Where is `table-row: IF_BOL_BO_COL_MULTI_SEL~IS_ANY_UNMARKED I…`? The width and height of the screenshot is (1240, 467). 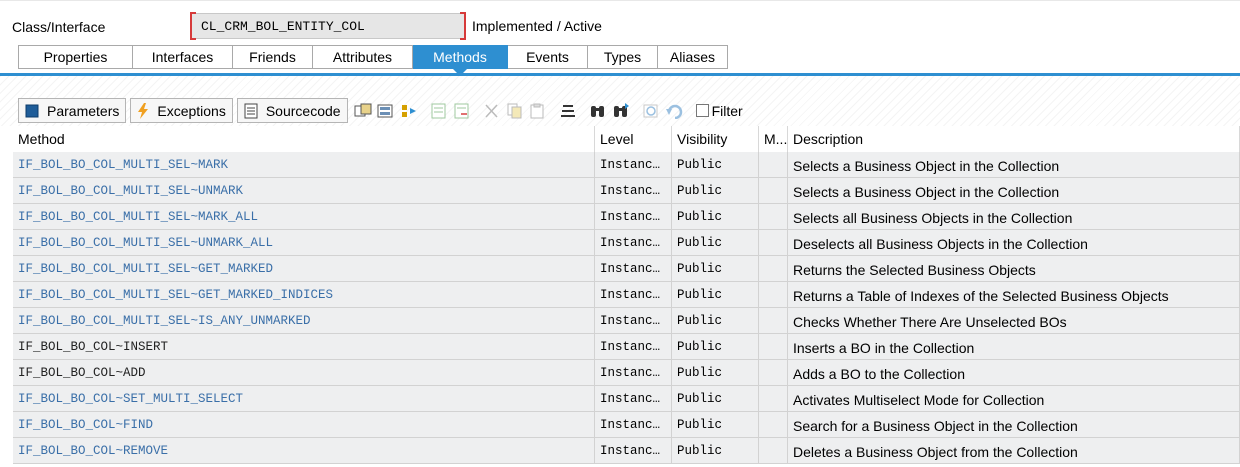 table-row: IF_BOL_BO_COL_MULTI_SEL~IS_ANY_UNMARKED I… is located at coordinates (626, 321).